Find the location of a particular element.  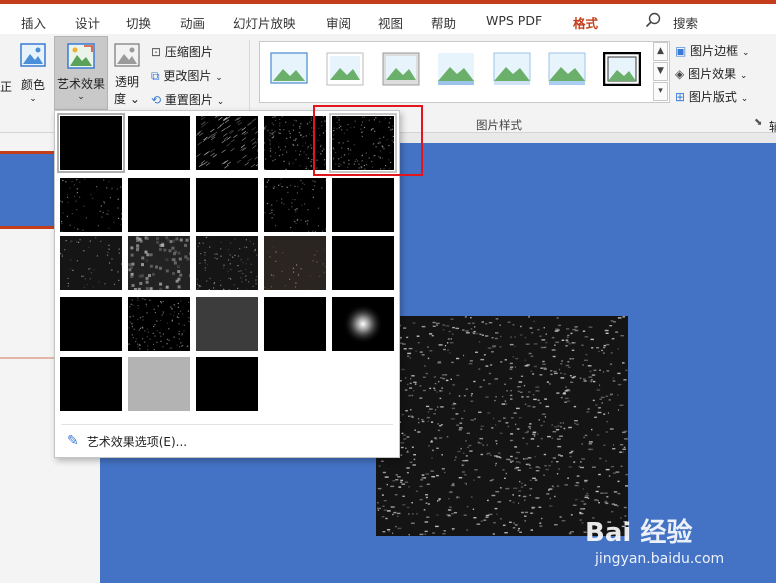

picture-effects-label: 图片效果 is located at coordinates (712, 74).